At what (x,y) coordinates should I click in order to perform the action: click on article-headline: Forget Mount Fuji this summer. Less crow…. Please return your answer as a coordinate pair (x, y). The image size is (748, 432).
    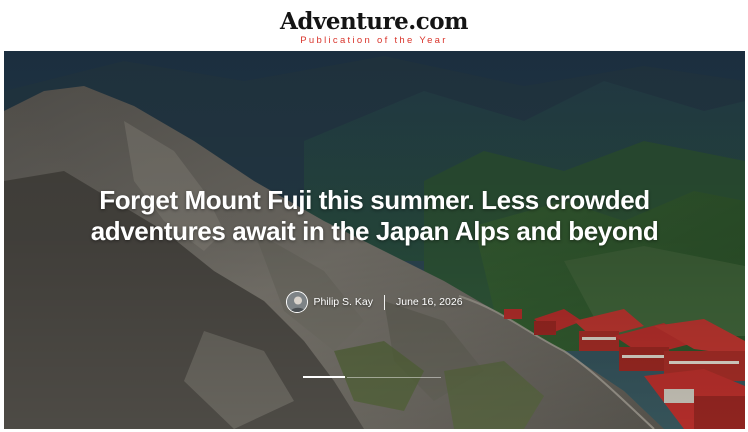
    Looking at the image, I should click on (374, 216).